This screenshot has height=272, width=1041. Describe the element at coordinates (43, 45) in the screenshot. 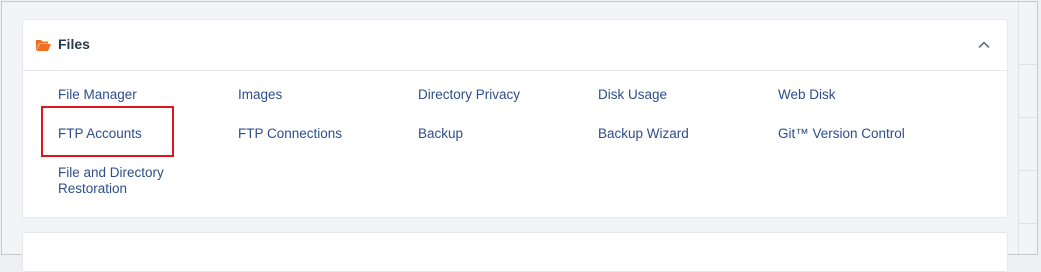

I see `folder-open-icon` at that location.